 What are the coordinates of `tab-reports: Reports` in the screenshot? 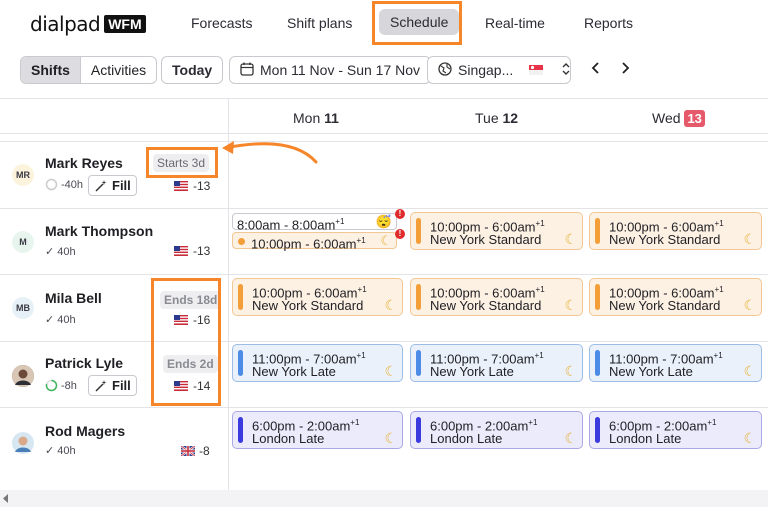 It's located at (608, 23).